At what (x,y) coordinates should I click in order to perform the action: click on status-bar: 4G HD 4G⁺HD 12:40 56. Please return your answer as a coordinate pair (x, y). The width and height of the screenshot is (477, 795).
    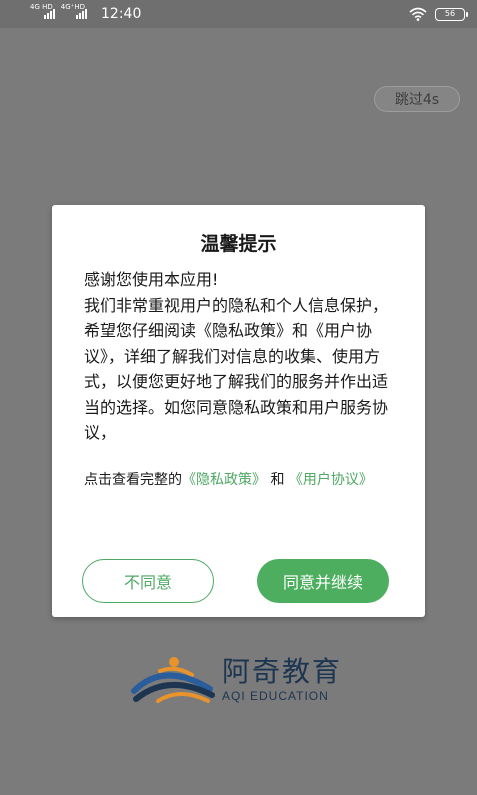
    Looking at the image, I should click on (238, 14).